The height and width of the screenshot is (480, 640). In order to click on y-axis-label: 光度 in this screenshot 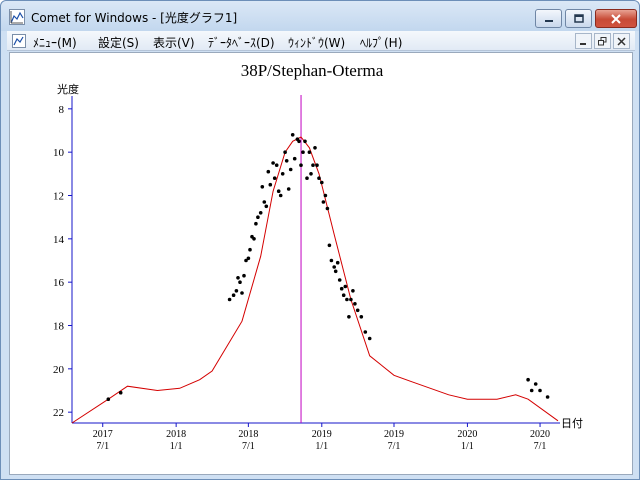, I will do `click(68, 89)`.